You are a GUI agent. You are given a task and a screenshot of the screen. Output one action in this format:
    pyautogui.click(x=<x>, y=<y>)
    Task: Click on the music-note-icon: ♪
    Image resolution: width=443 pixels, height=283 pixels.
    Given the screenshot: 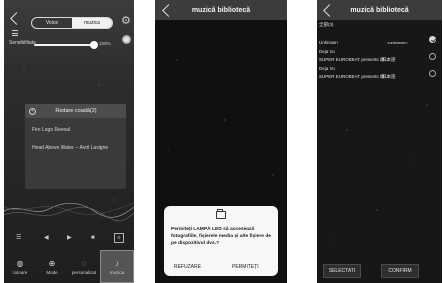 What is the action you would take?
    pyautogui.click(x=117, y=263)
    